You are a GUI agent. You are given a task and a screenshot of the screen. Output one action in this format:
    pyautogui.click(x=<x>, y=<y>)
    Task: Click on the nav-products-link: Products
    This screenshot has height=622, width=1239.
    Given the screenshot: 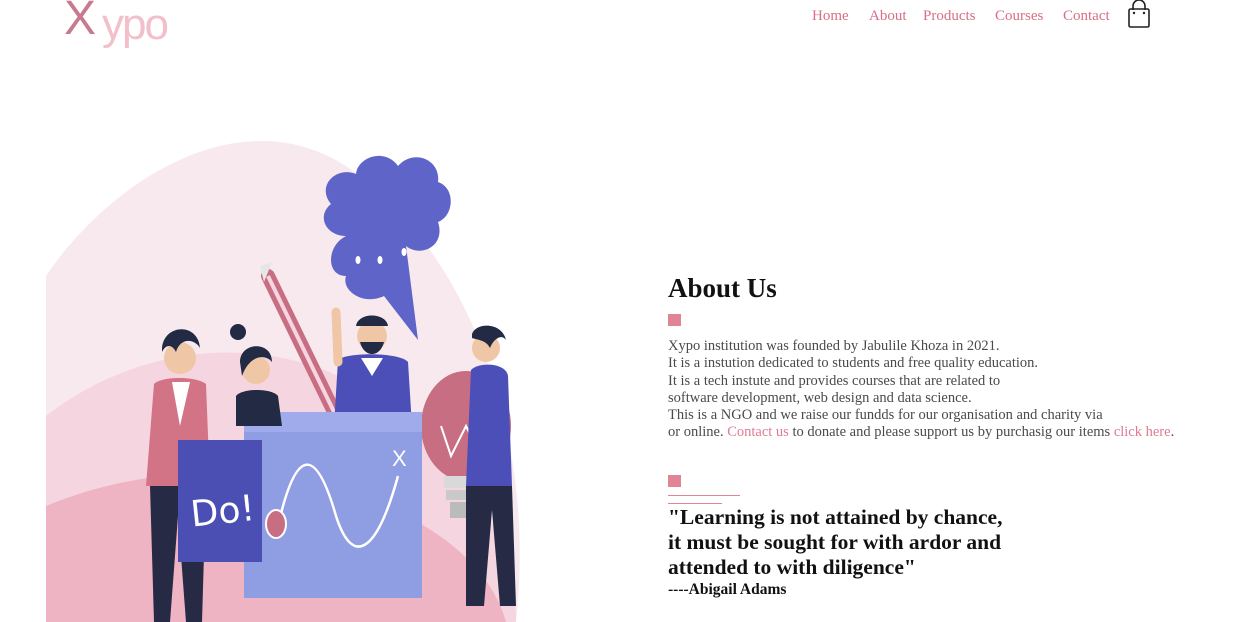 What is the action you would take?
    pyautogui.click(x=949, y=16)
    